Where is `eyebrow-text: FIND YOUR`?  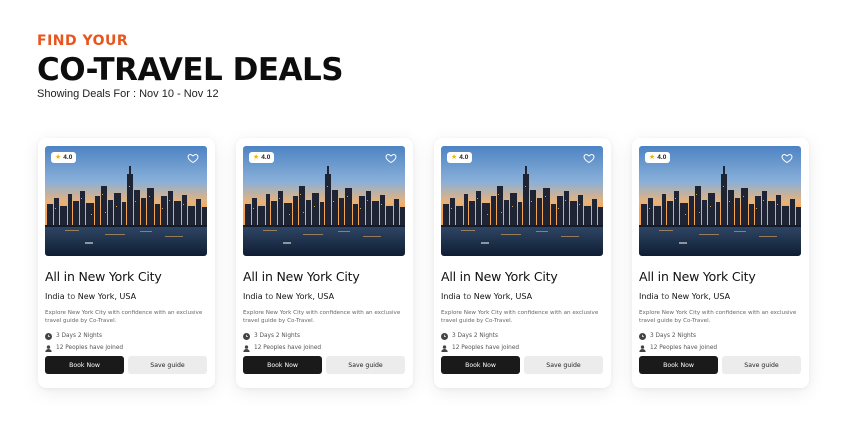
eyebrow-text: FIND YOUR is located at coordinates (83, 41).